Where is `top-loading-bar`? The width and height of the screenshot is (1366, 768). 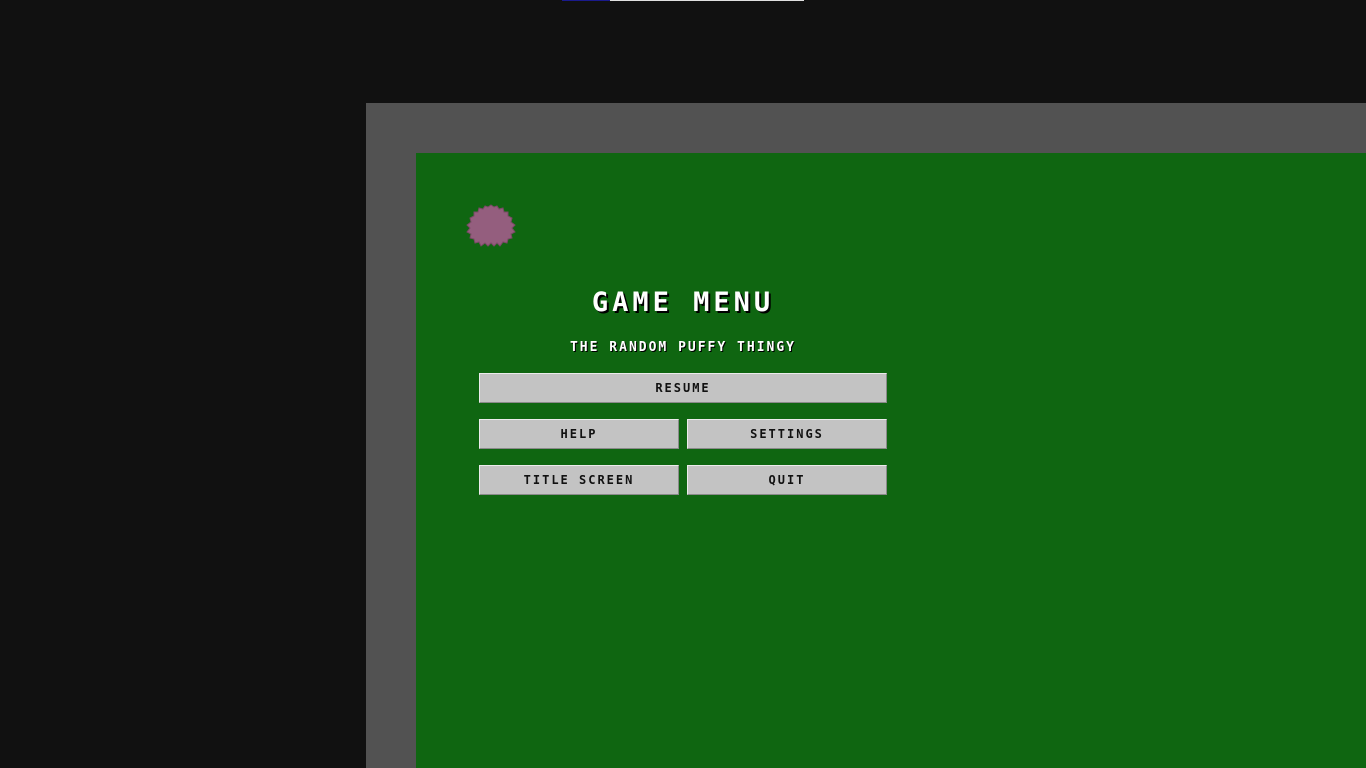
top-loading-bar is located at coordinates (683, 0).